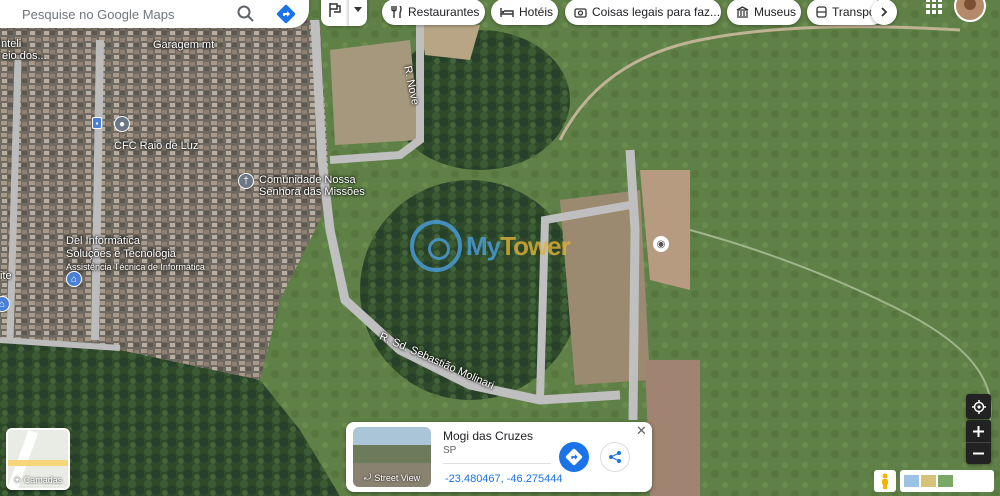  I want to click on search-box: Pesquise no Google Maps, so click(154, 14).